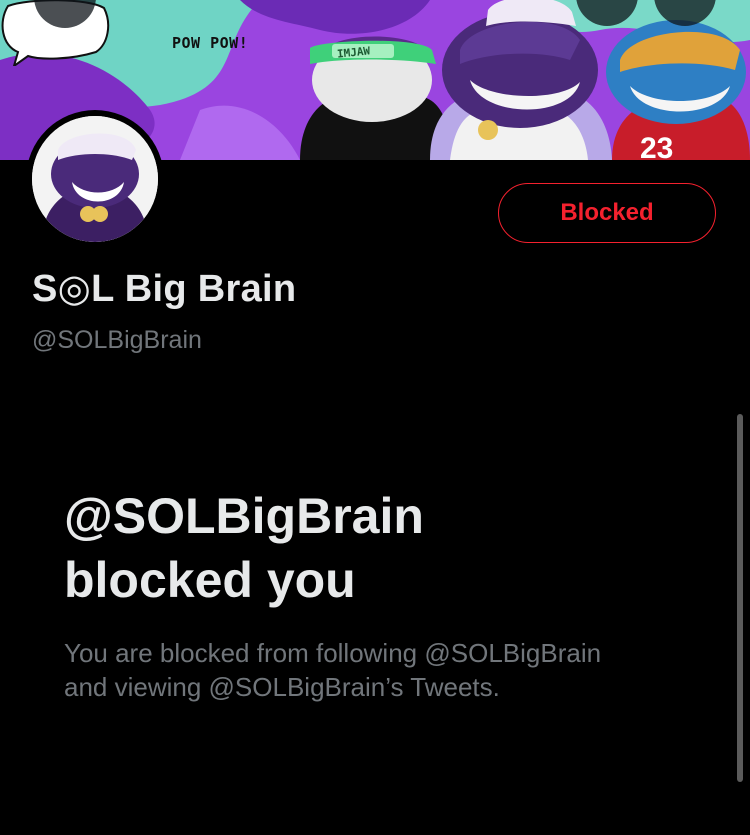  I want to click on profile-avatar, so click(95, 179).